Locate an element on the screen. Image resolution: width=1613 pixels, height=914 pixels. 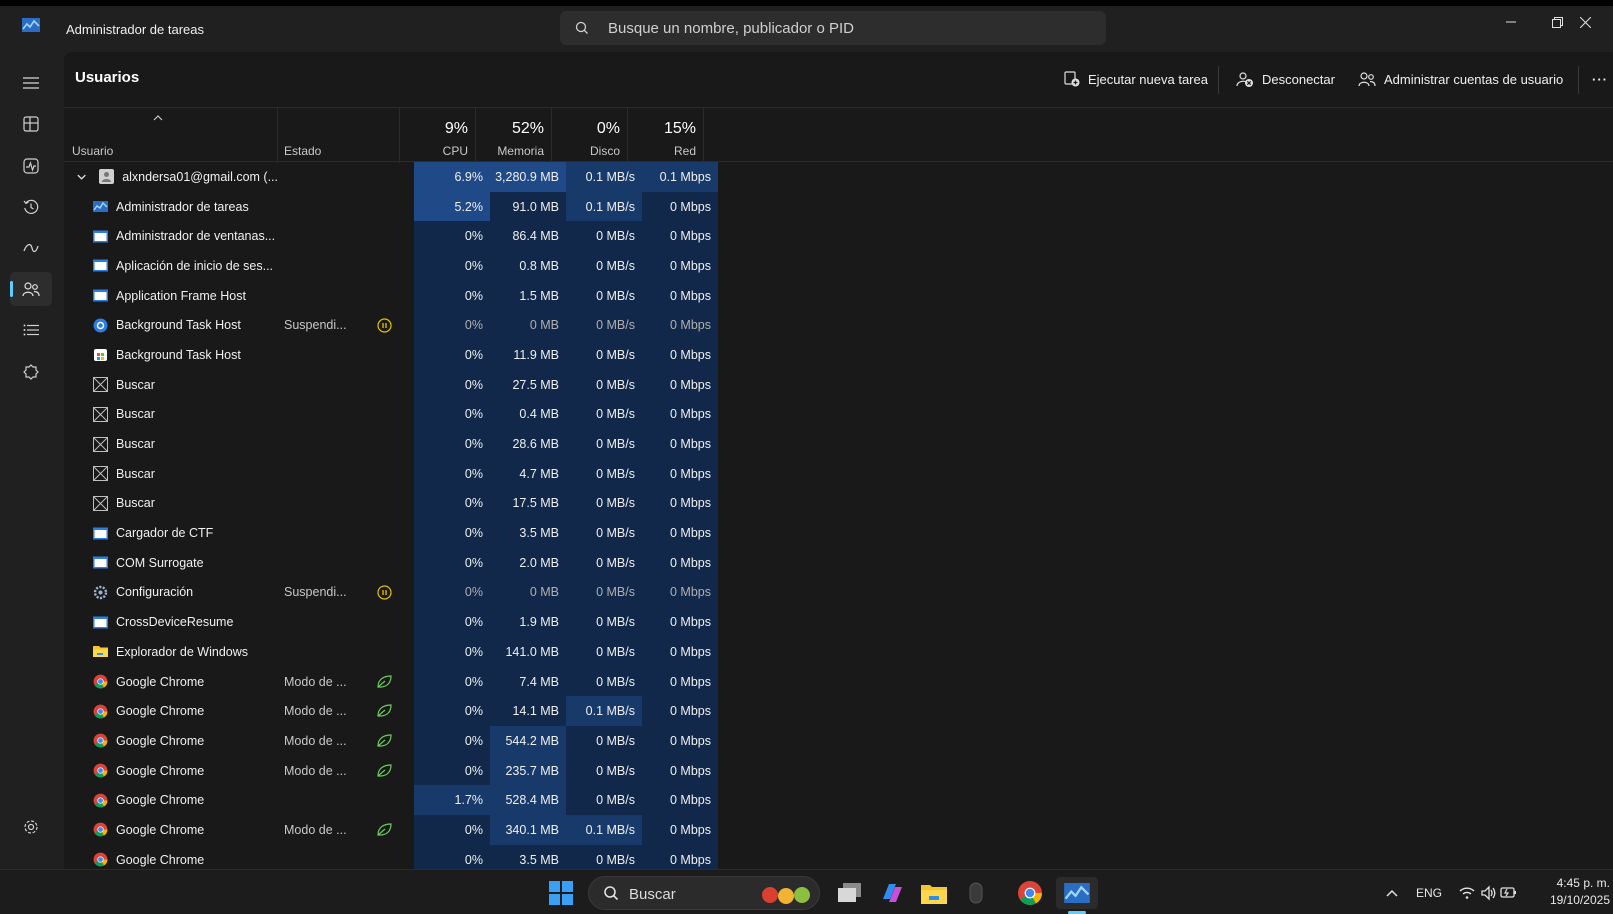
process-row: CrossDeviceResume 0% 1.9 MB 0 MB/s 0 Mbps is located at coordinates (838, 622).